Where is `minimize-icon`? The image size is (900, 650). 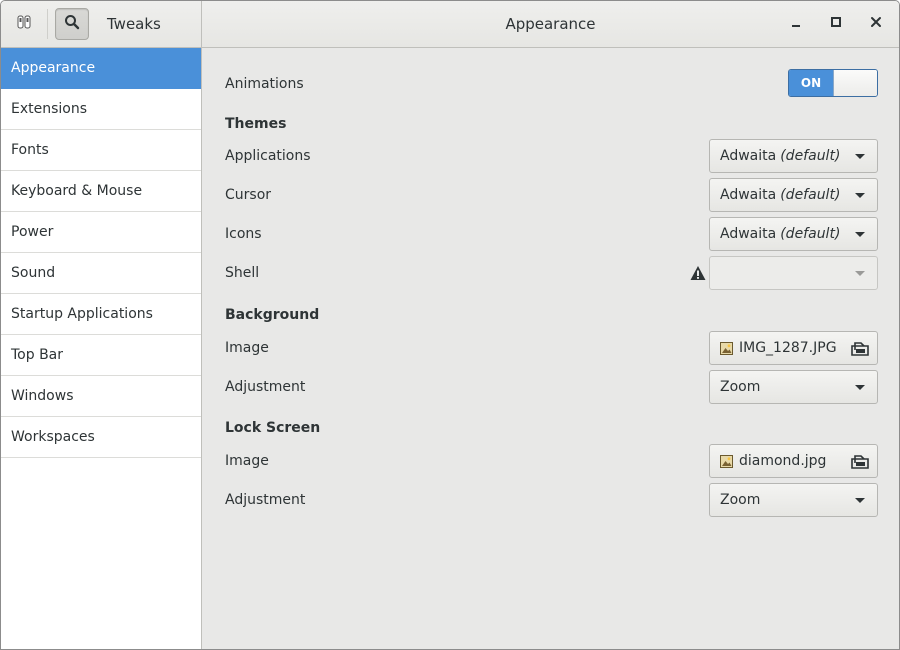
minimize-icon is located at coordinates (796, 24).